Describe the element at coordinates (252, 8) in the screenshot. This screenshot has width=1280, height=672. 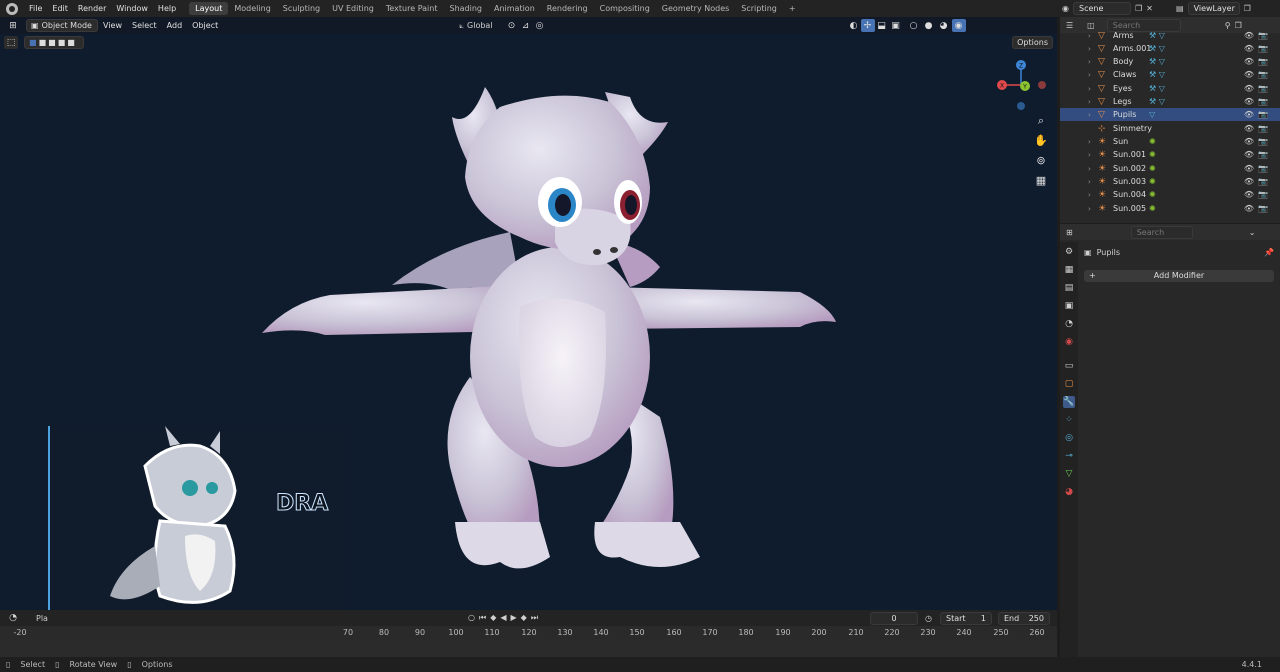
I see `tab-modeling: Modeling` at that location.